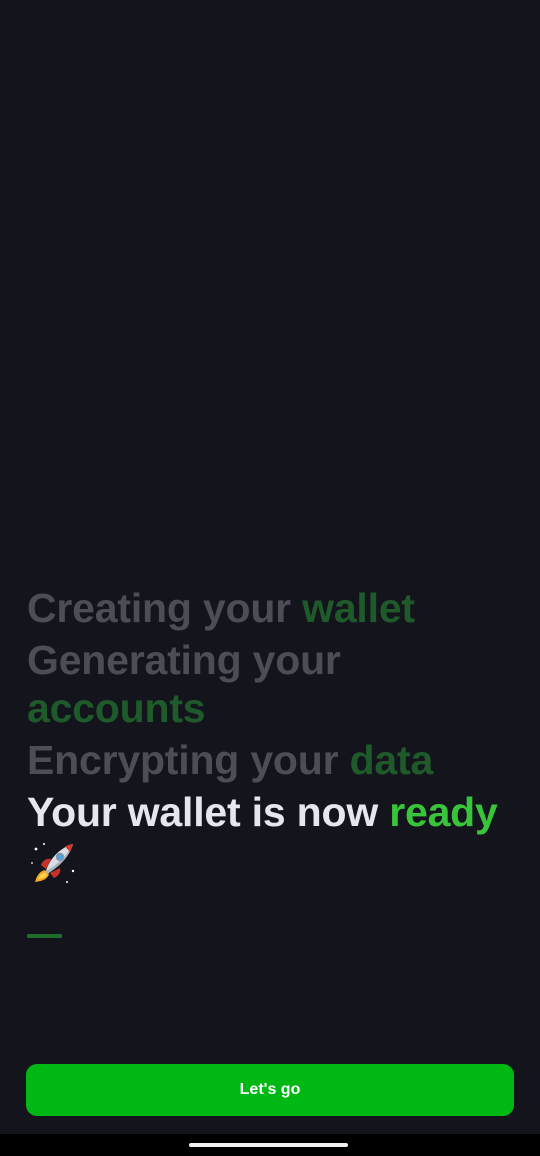 The height and width of the screenshot is (1156, 540). What do you see at coordinates (391, 760) in the screenshot?
I see `step-highlight: data` at bounding box center [391, 760].